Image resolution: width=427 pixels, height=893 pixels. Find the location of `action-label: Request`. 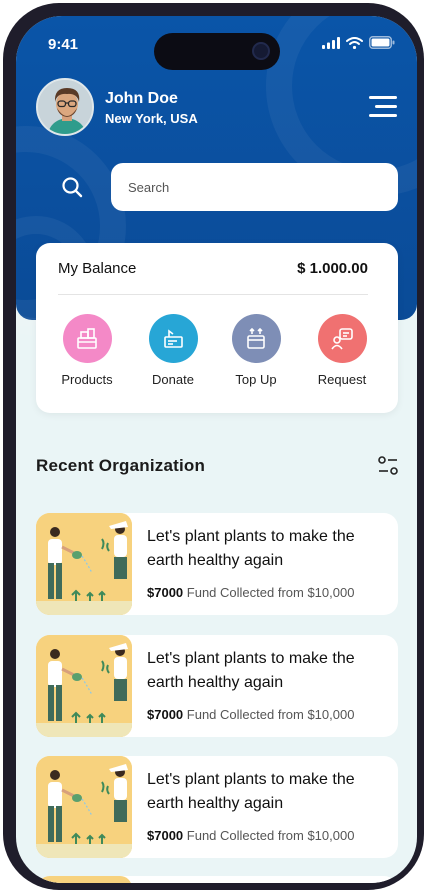

action-label: Request is located at coordinates (342, 379).